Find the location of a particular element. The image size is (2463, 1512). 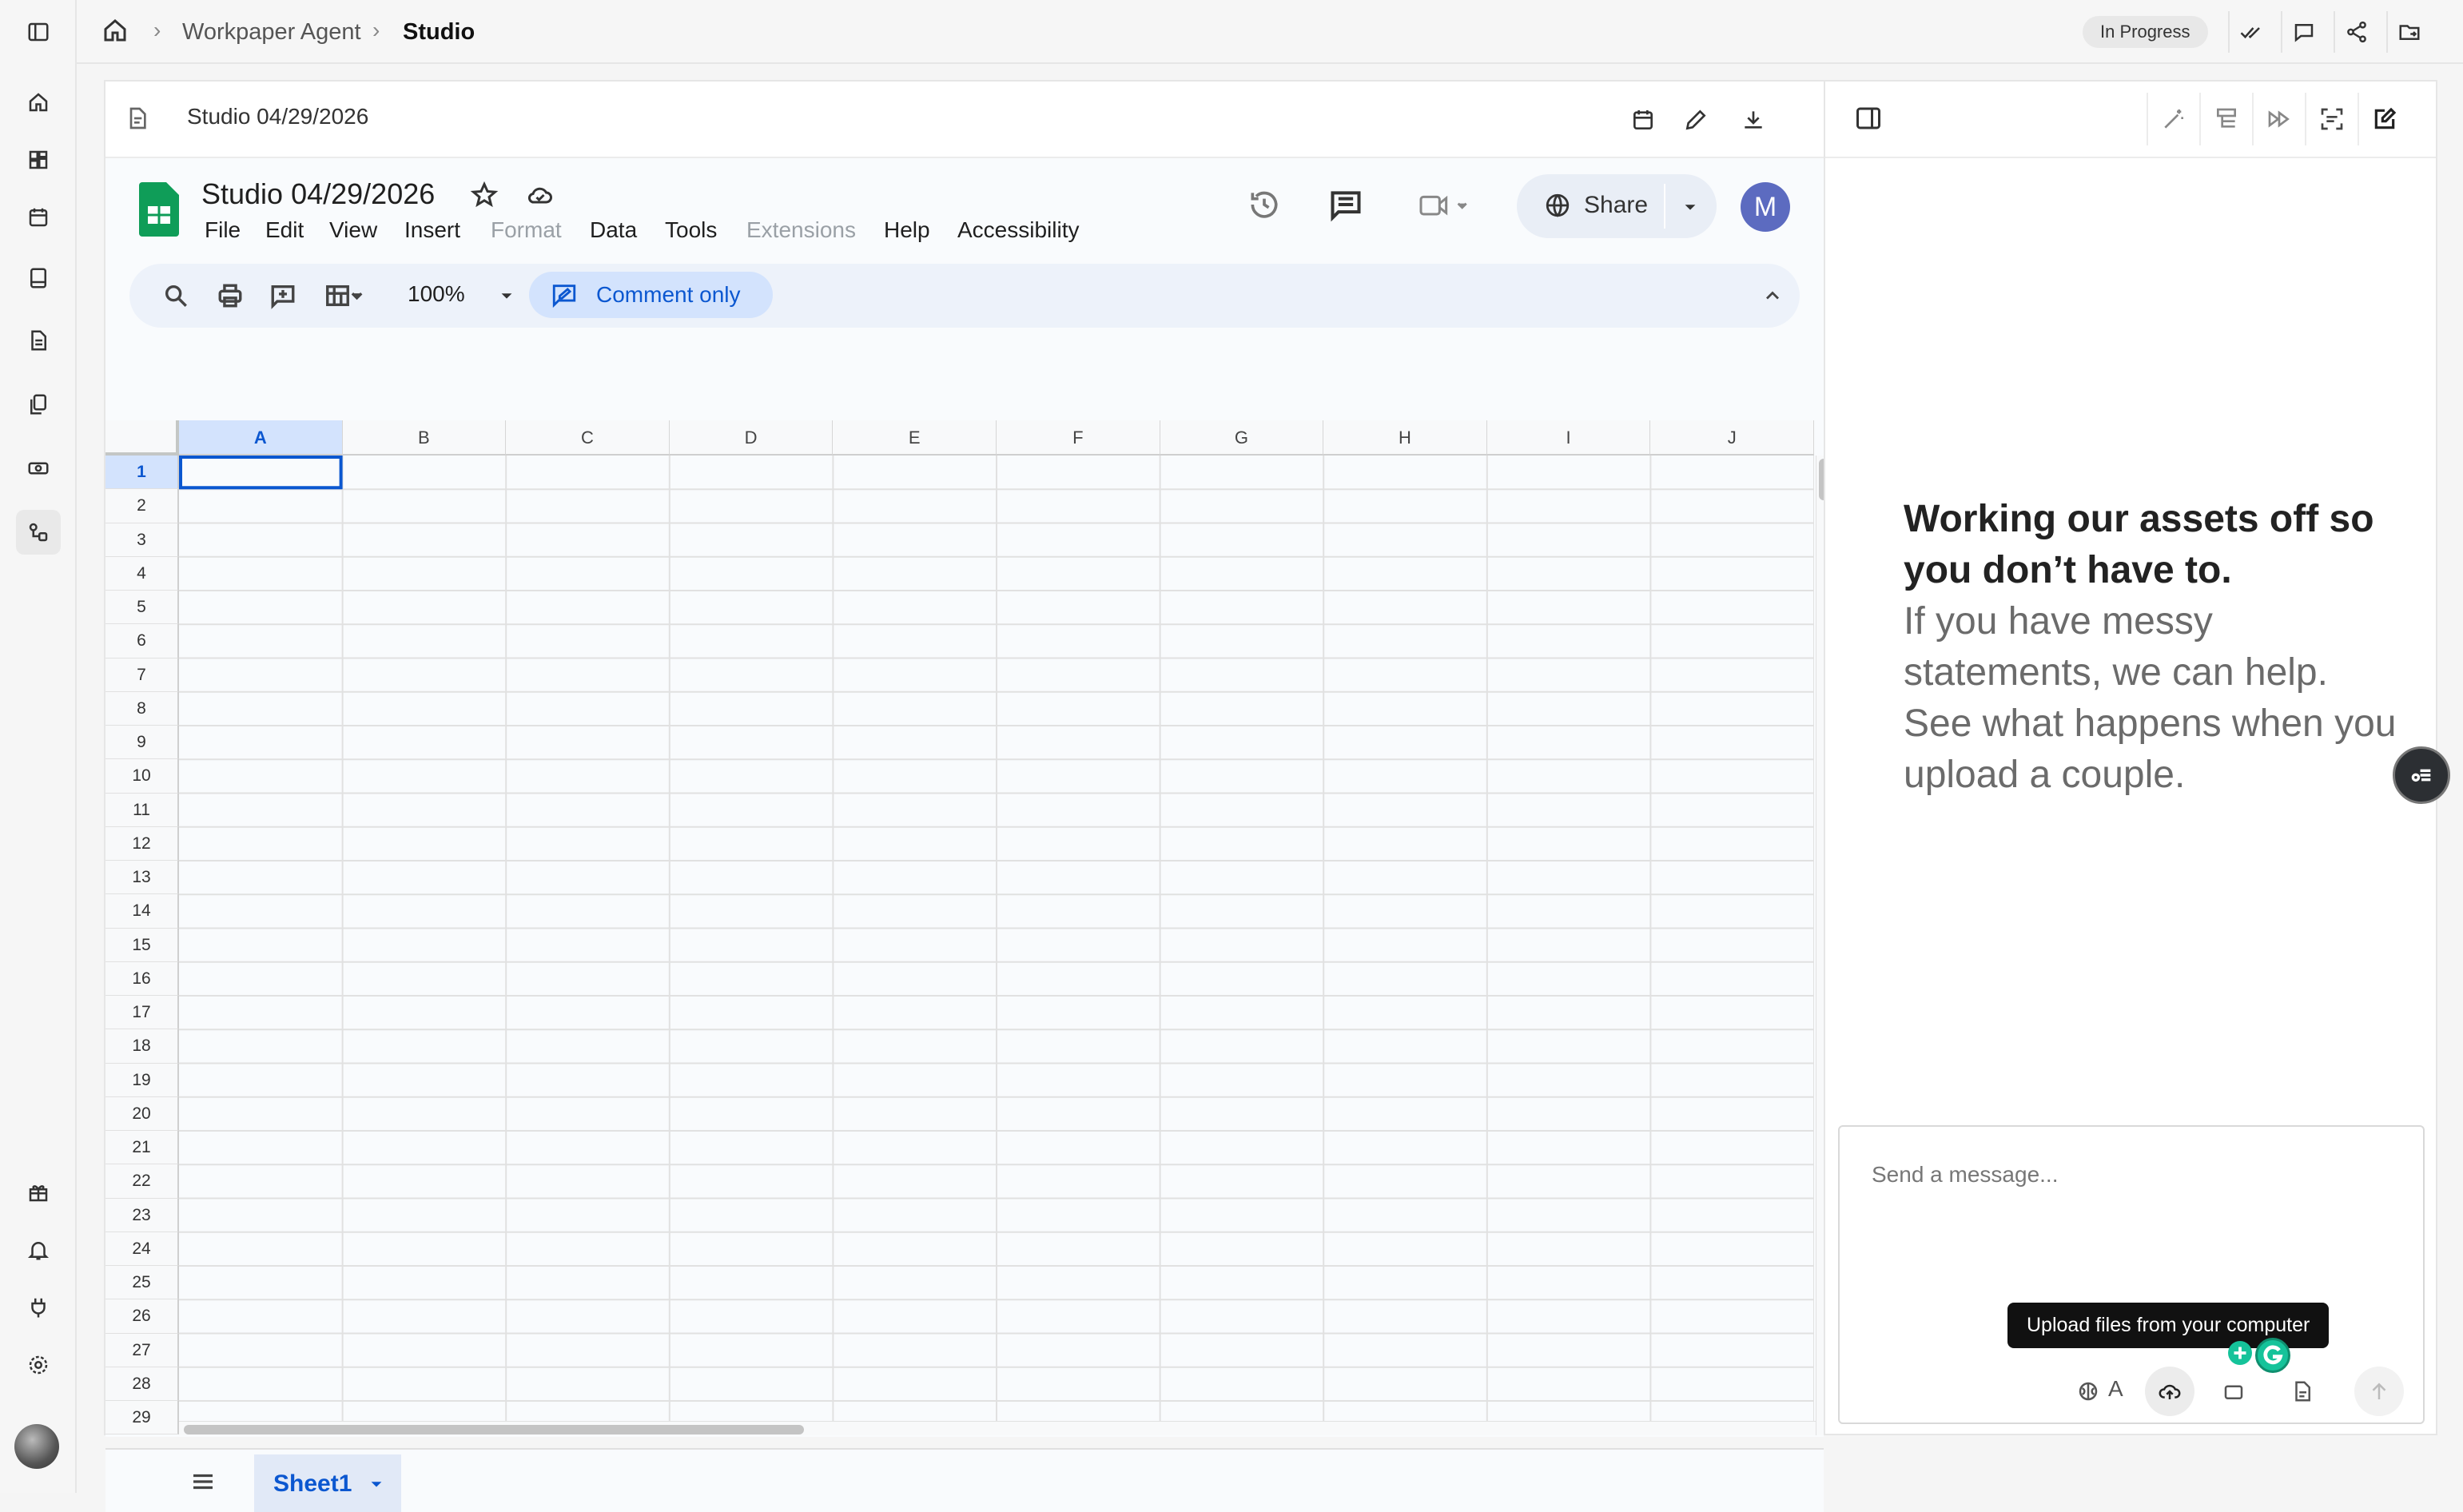

row-header-28: 28 is located at coordinates (142, 1384).